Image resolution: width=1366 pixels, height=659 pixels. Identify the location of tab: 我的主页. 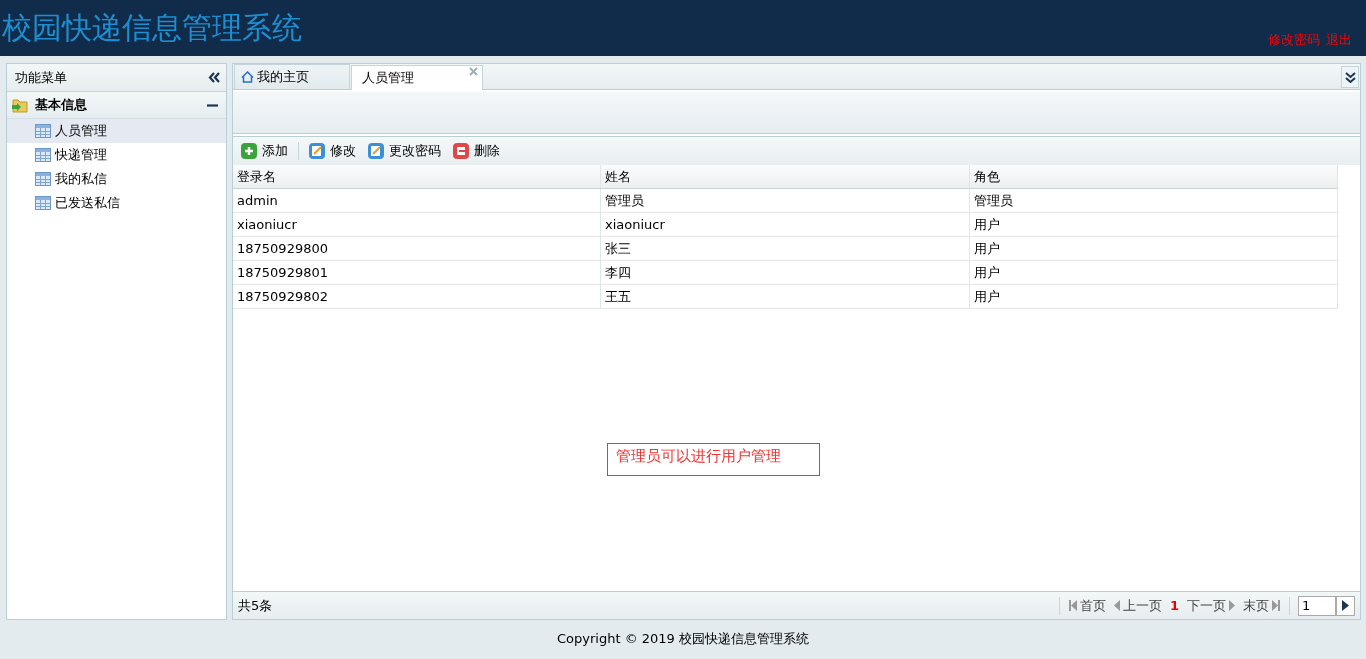
(292, 76).